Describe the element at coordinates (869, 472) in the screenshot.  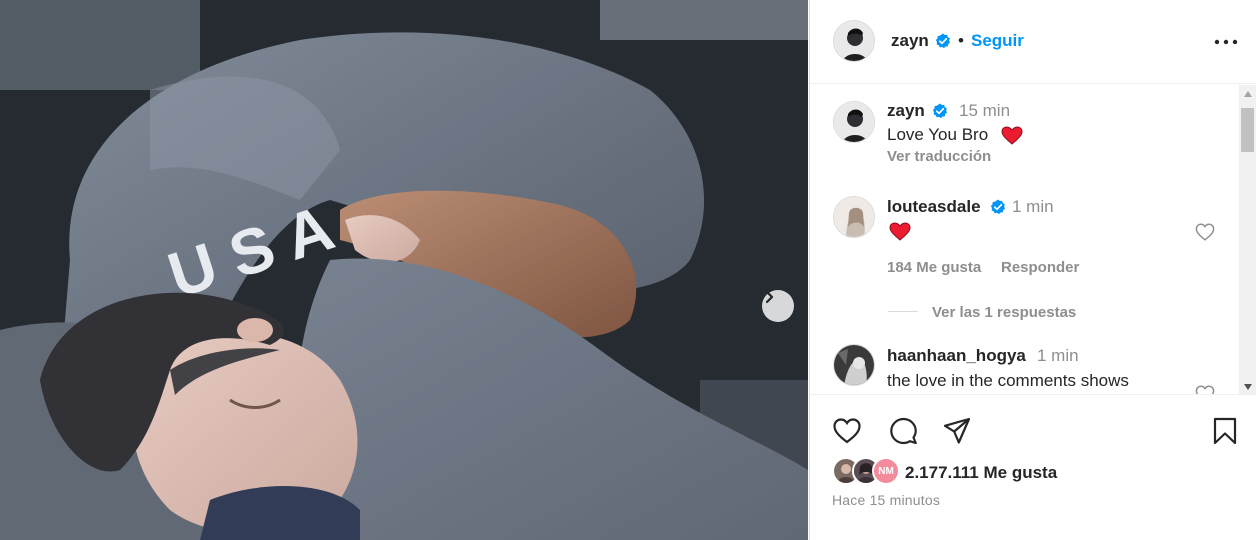
I see `liked-by-avatars: NM` at that location.